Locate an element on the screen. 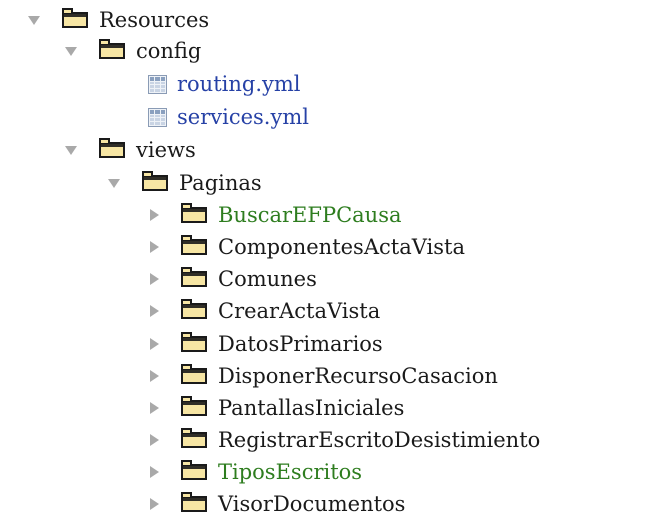 The image size is (653, 520). node-label: PantallasIniciales is located at coordinates (311, 408).